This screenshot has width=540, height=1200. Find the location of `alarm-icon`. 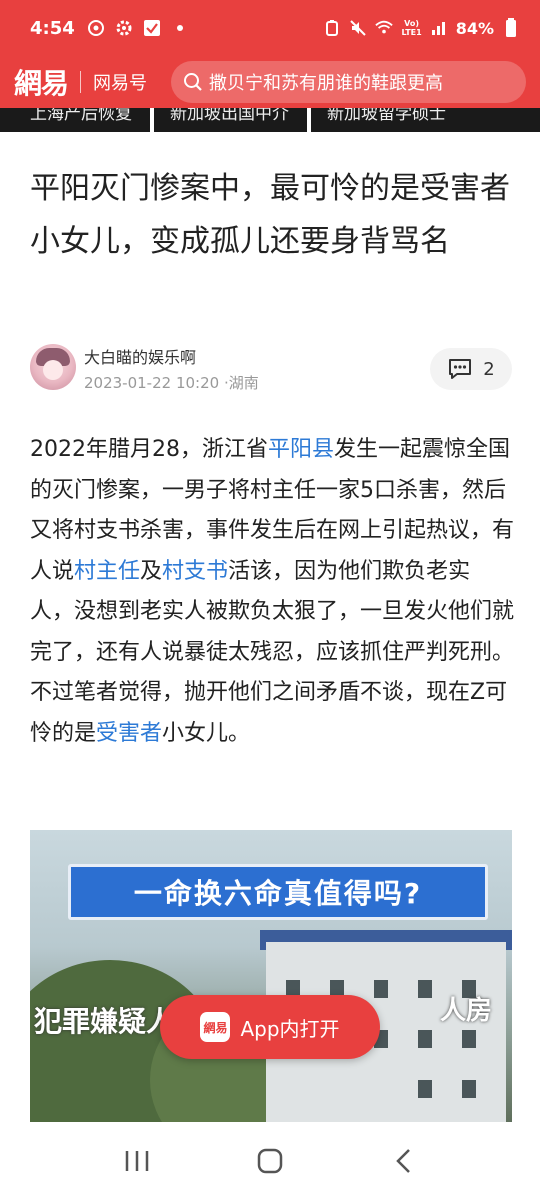

alarm-icon is located at coordinates (332, 28).